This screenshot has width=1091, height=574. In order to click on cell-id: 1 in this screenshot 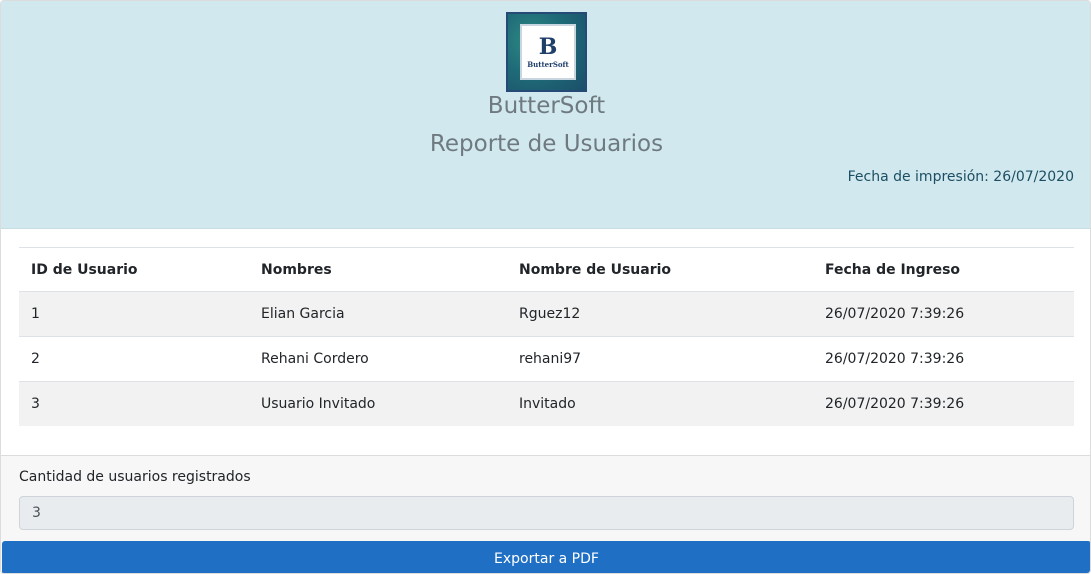, I will do `click(134, 314)`.